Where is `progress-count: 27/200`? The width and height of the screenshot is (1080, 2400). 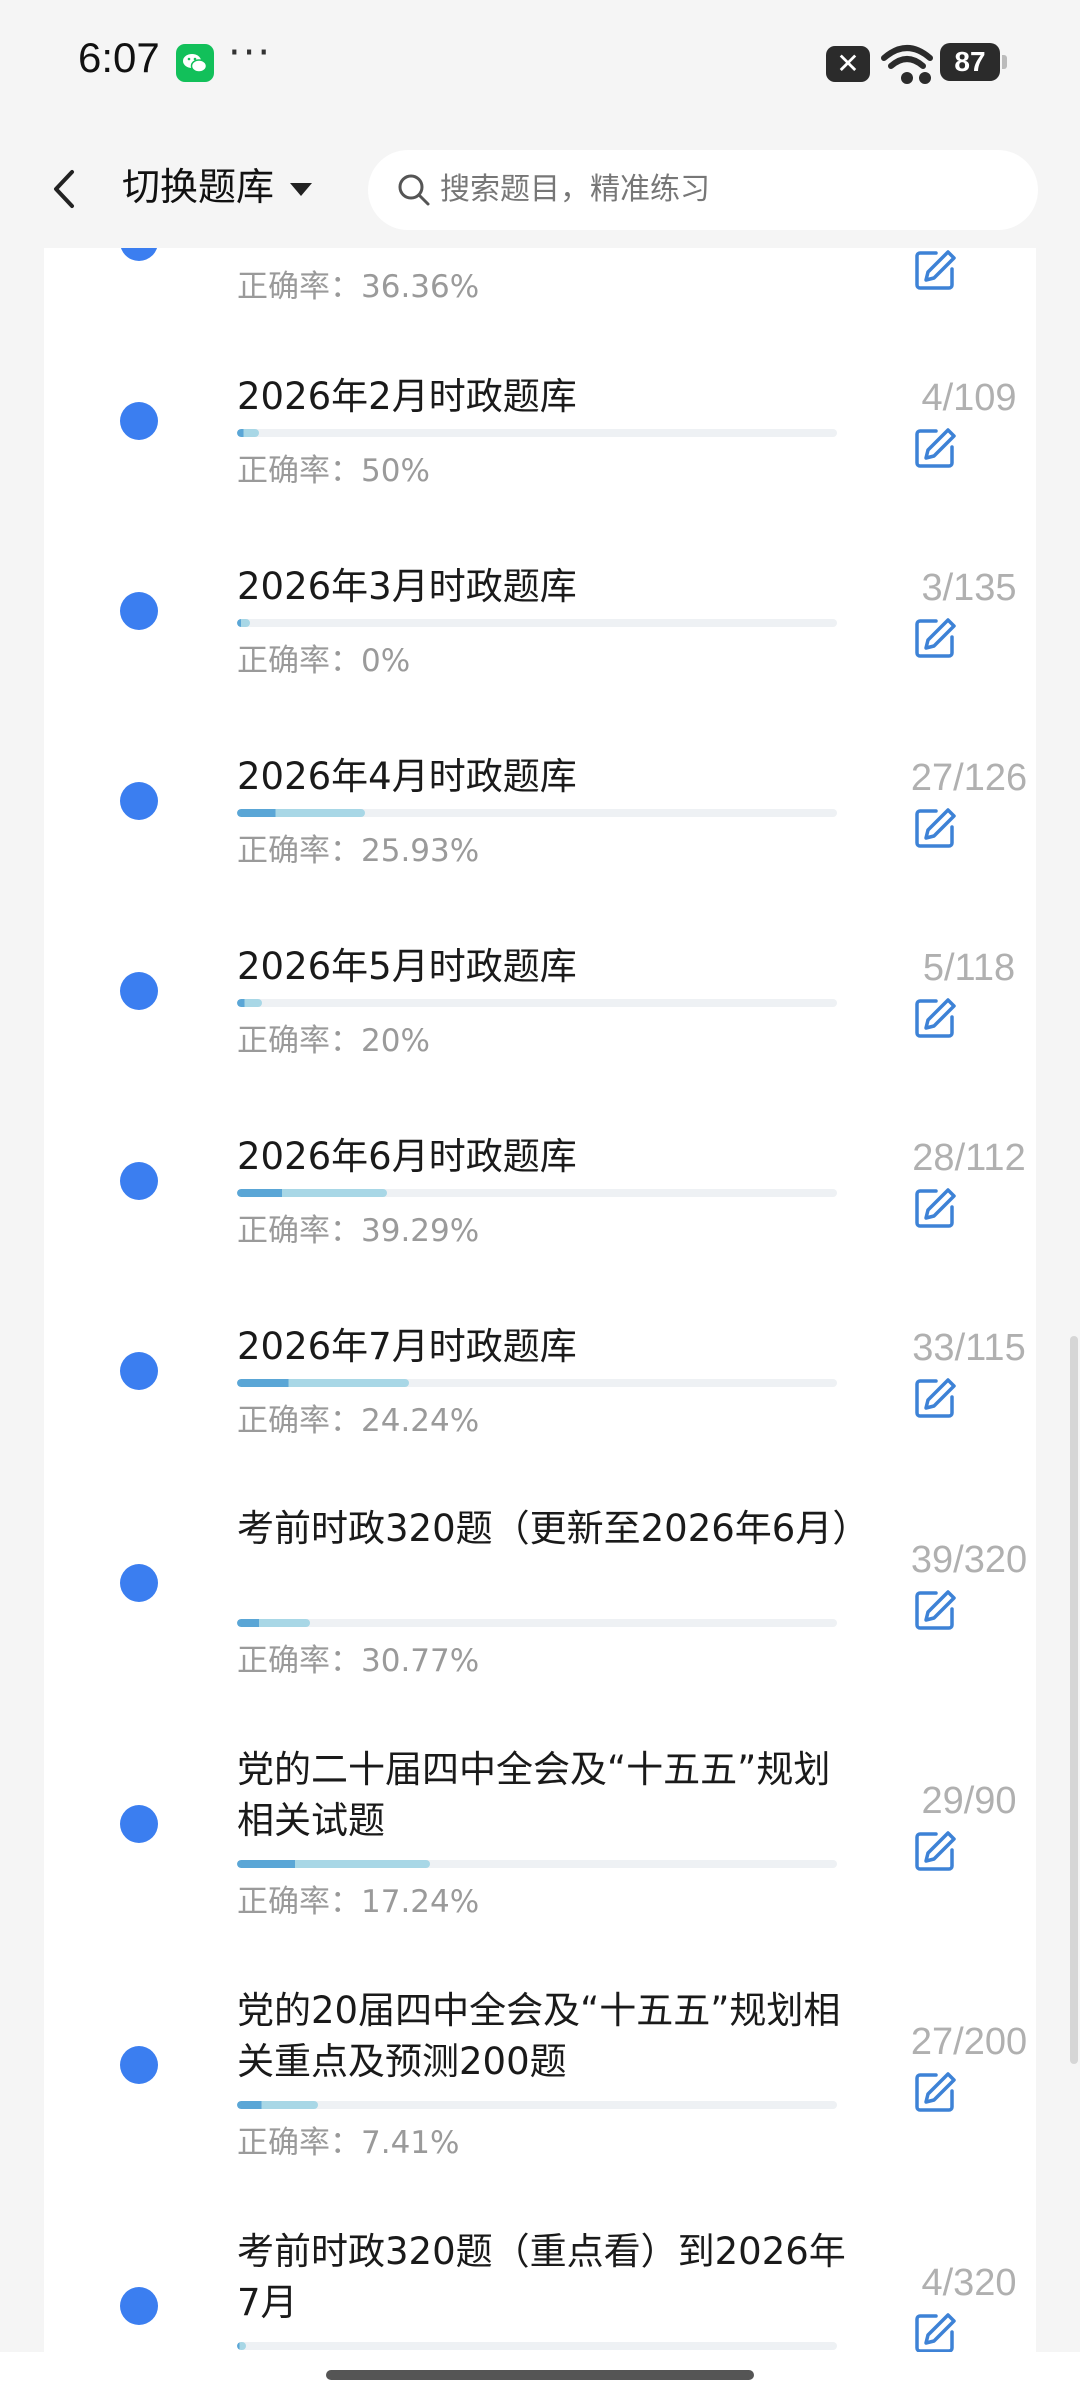
progress-count: 27/200 is located at coordinates (969, 2042).